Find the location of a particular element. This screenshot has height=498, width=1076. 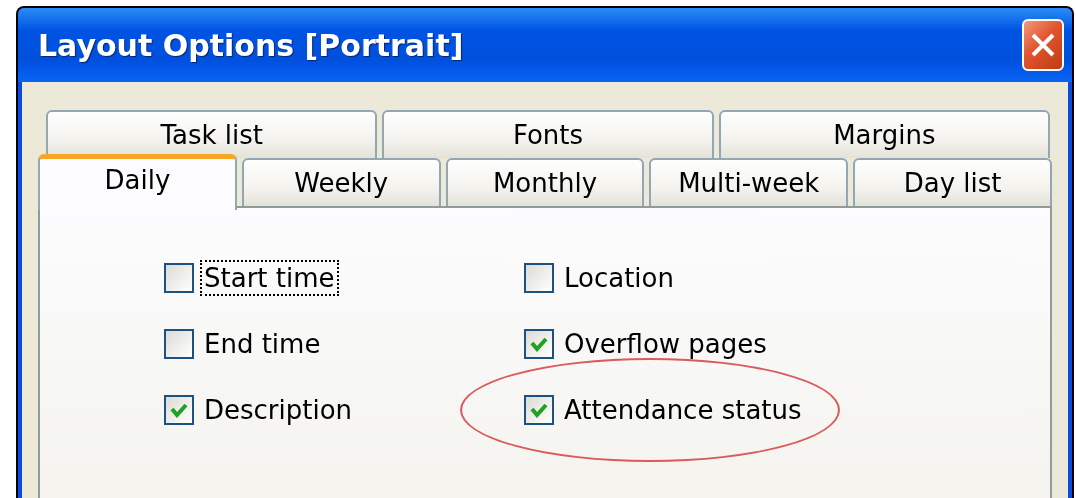

checkbox-label: Attendance status is located at coordinates (683, 410).